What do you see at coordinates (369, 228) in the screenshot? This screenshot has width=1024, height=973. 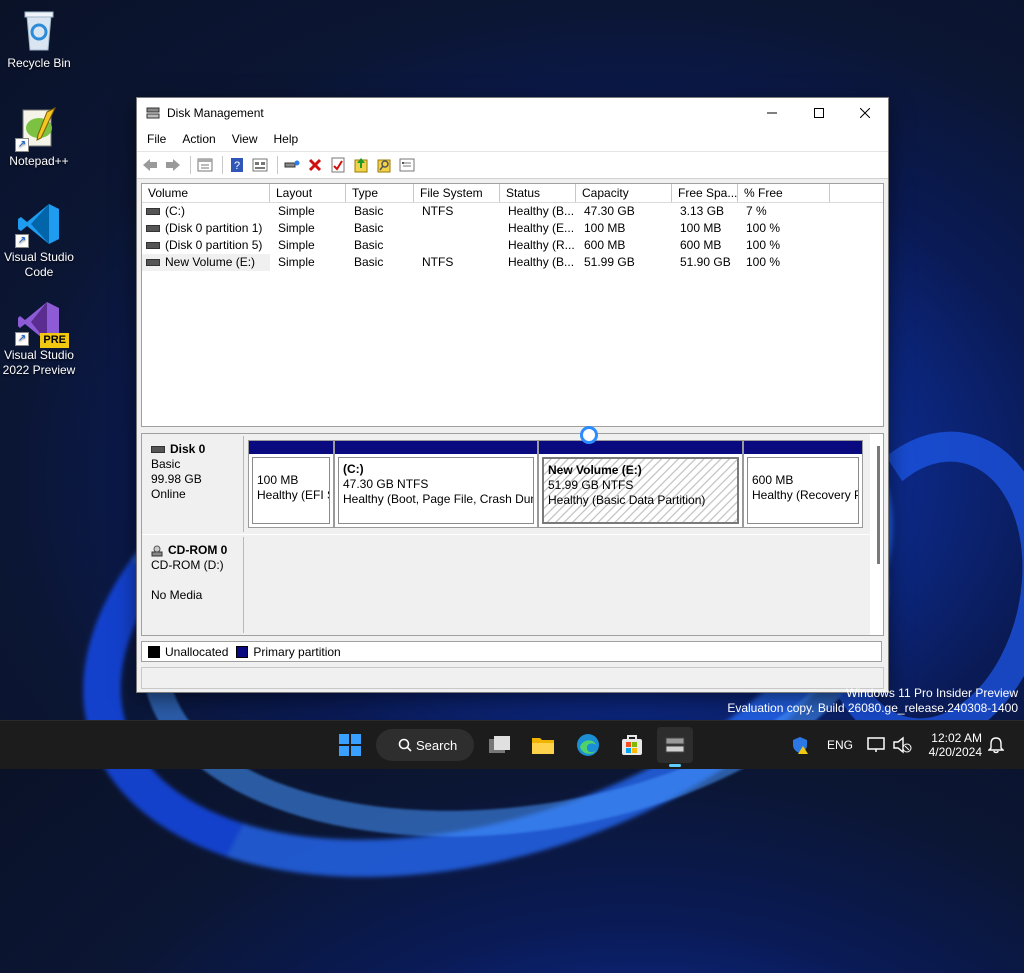 I see `volume-type: Basic` at bounding box center [369, 228].